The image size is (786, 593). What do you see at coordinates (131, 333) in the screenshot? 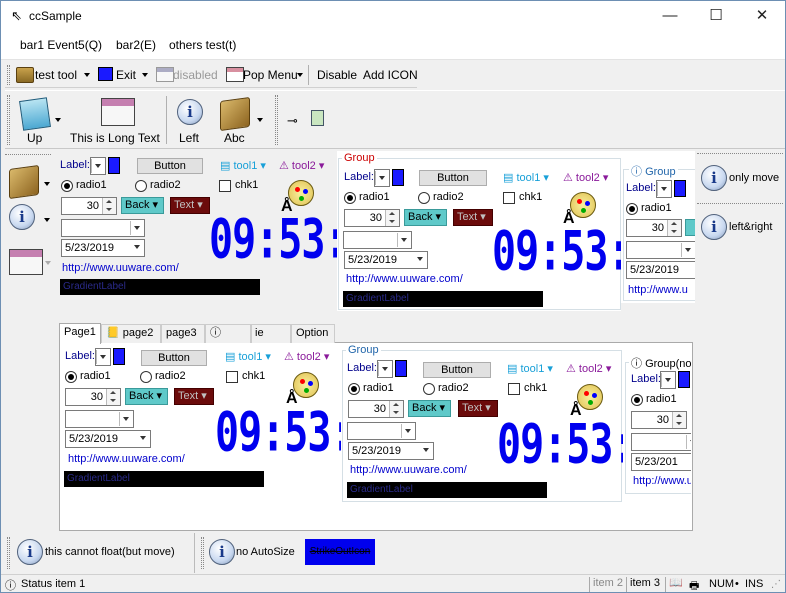
I see `tab-page2: 📒 page2` at bounding box center [131, 333].